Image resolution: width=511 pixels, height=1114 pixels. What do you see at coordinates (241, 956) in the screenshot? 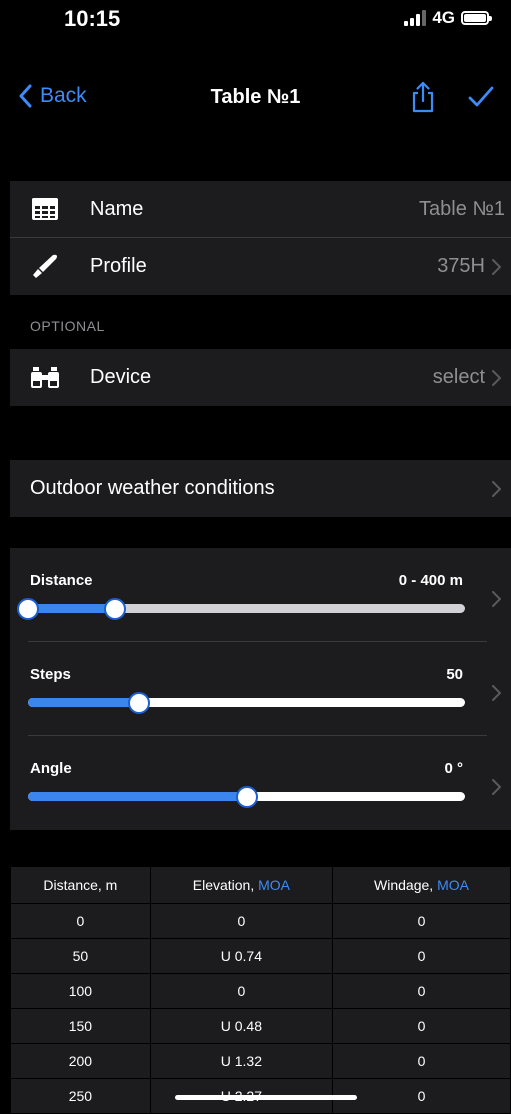
I see `table-cell: U 0.74` at bounding box center [241, 956].